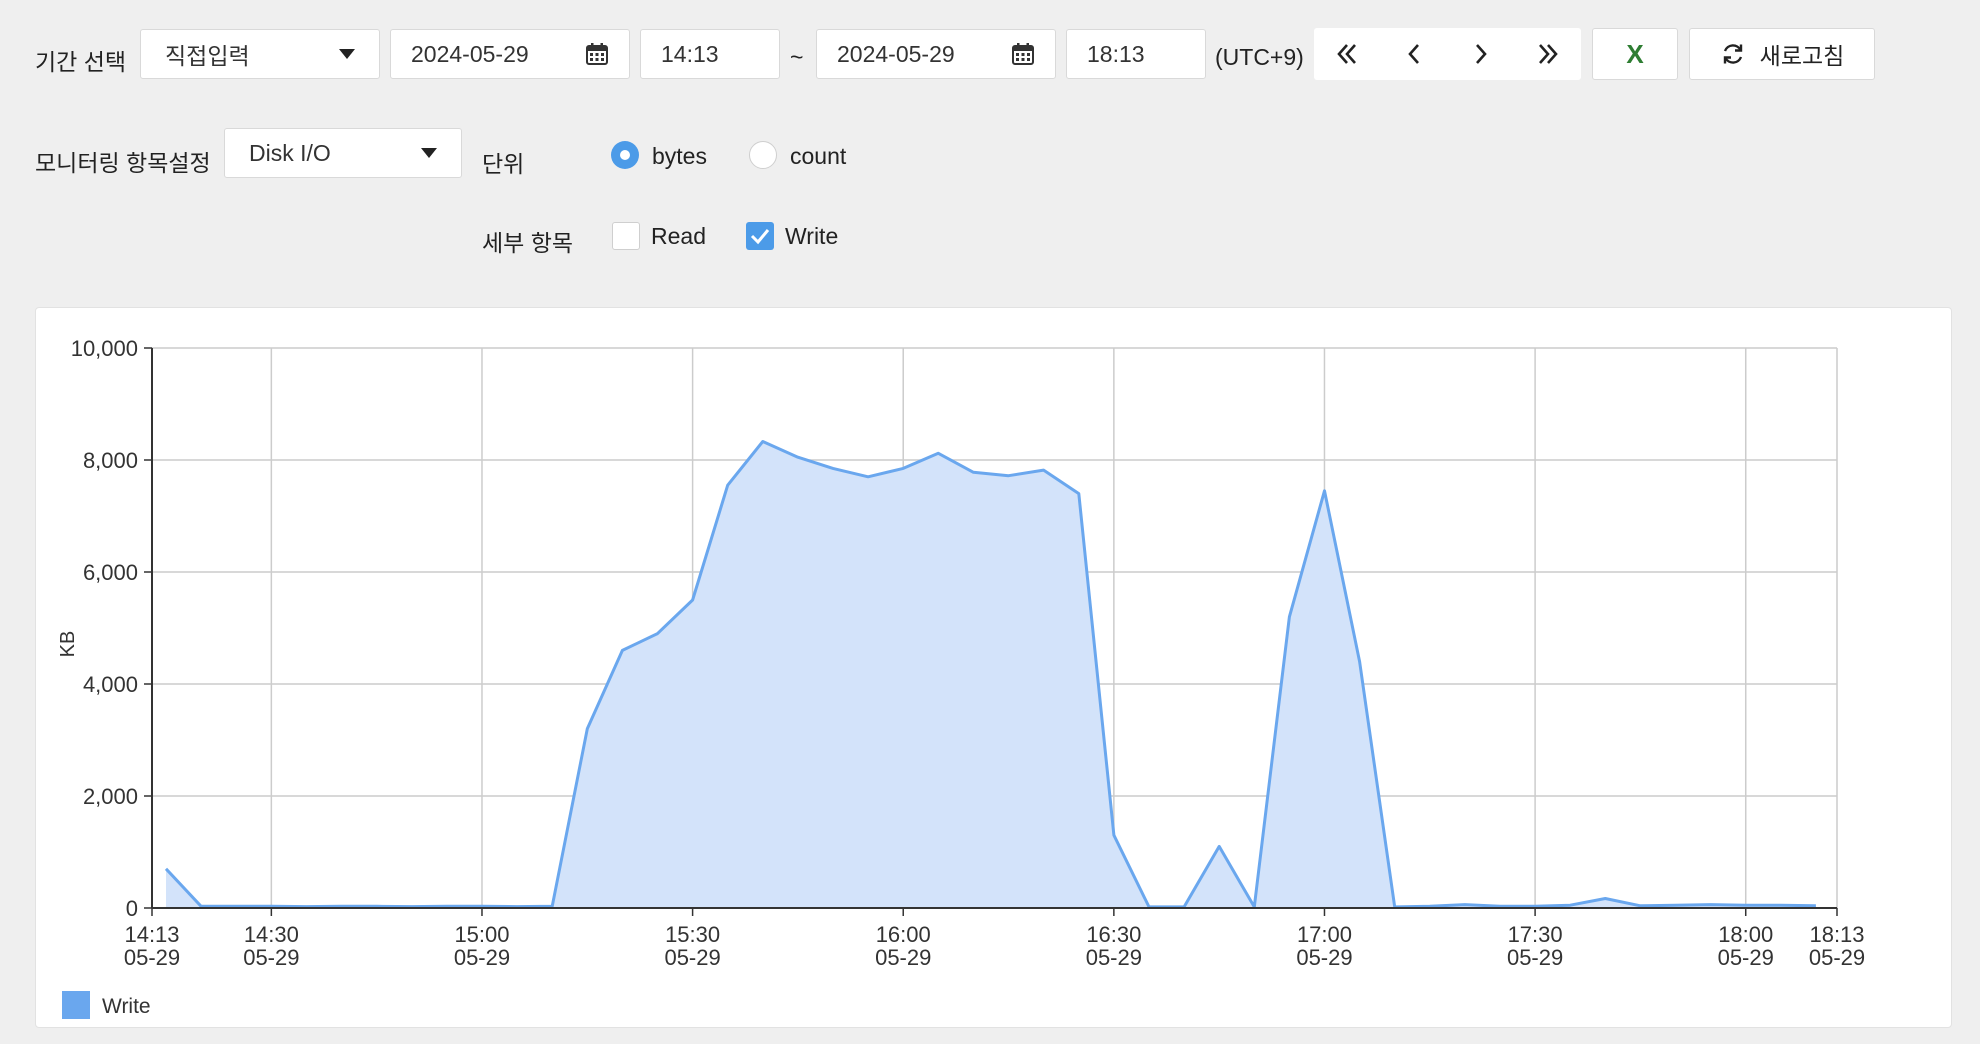  Describe the element at coordinates (290, 152) in the screenshot. I see `monitor-item-value: Disk I/O` at that location.